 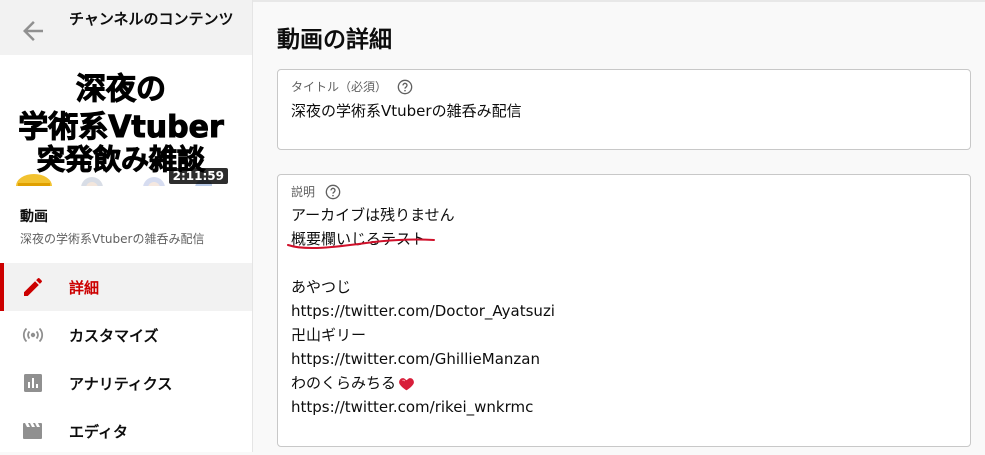 I want to click on description-field-label: 説明, so click(x=303, y=192).